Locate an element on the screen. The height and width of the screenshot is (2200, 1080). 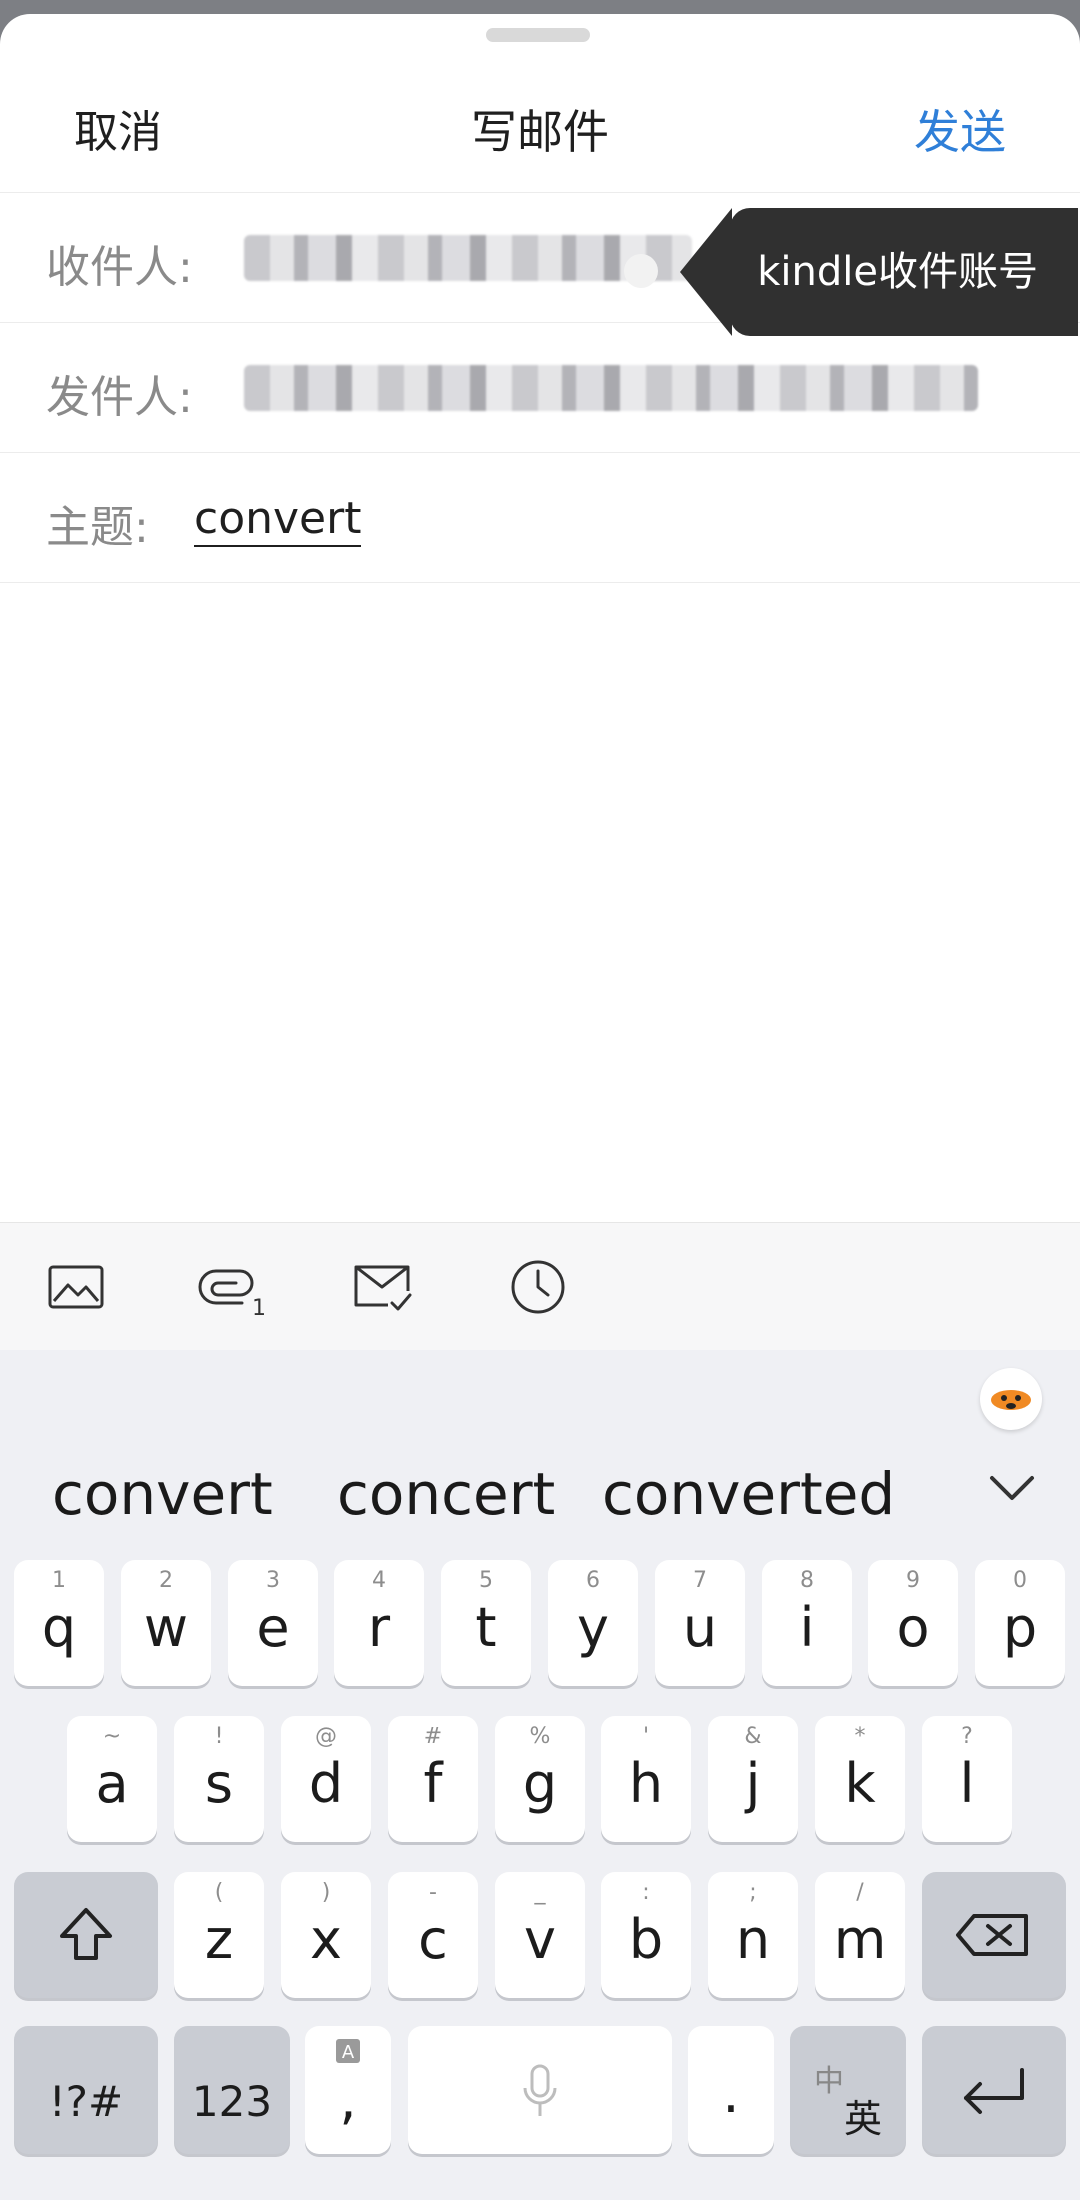
clock-icon is located at coordinates (538, 1287).